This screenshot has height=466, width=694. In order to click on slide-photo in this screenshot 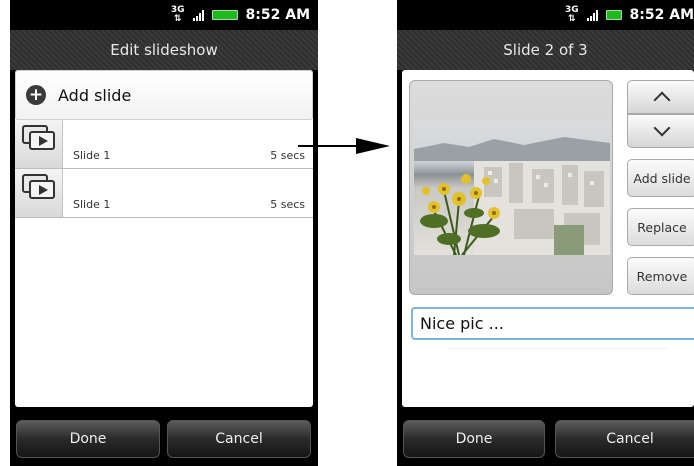, I will do `click(512, 188)`.